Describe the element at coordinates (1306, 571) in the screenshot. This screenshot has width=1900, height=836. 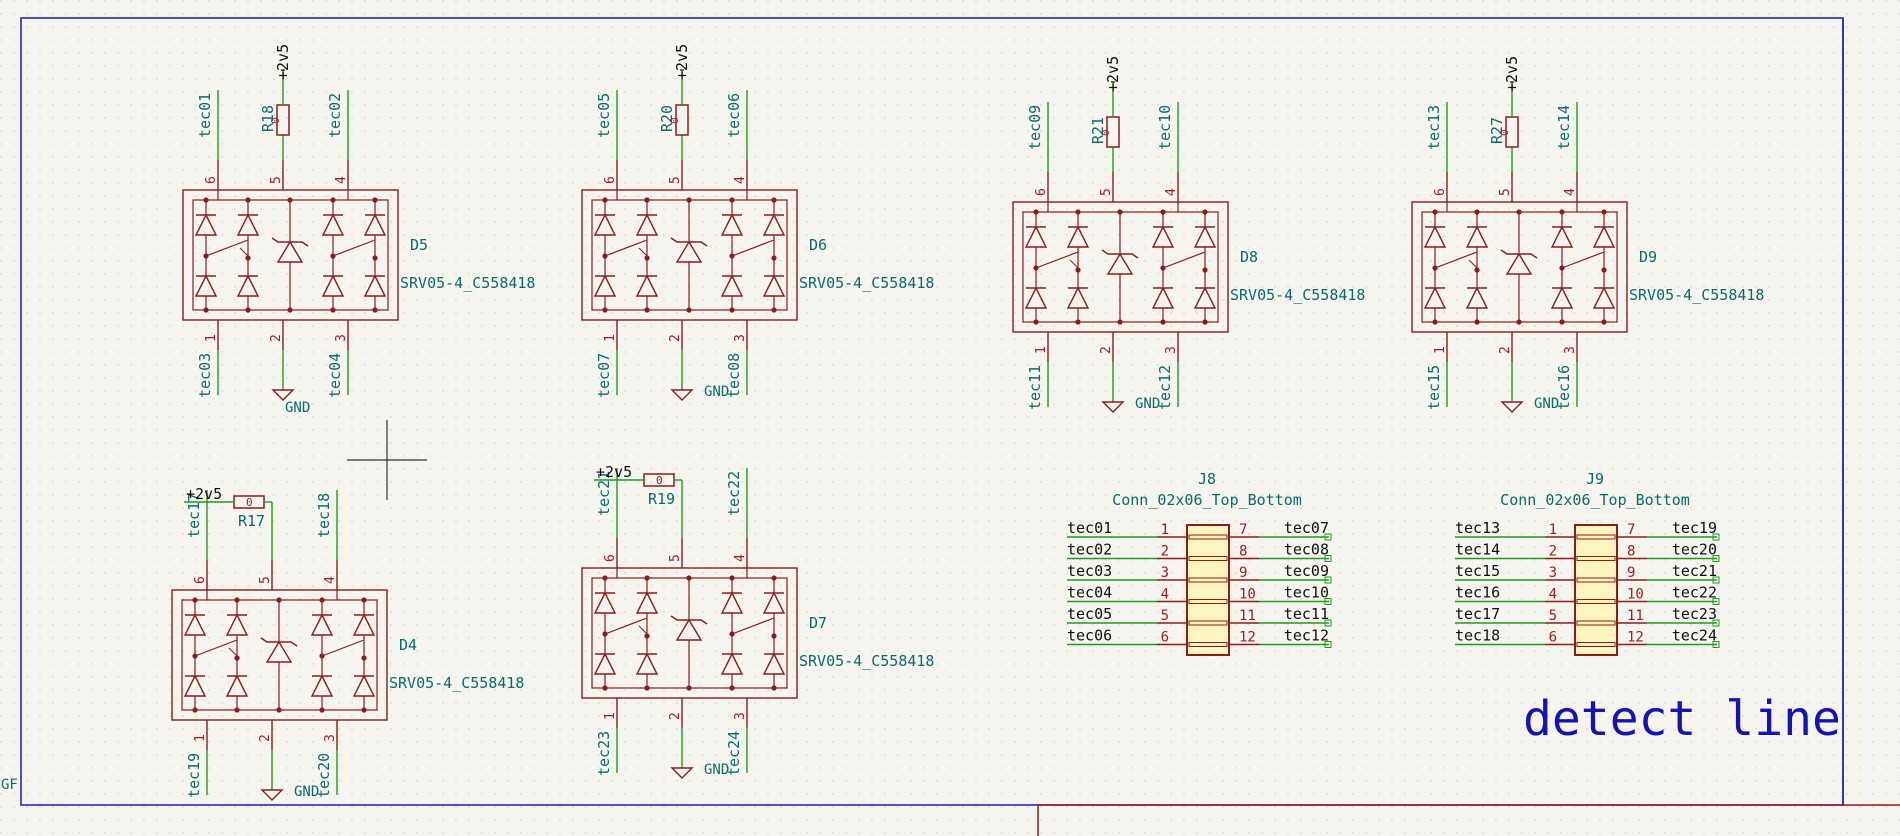
I see `net-label: tec09` at that location.